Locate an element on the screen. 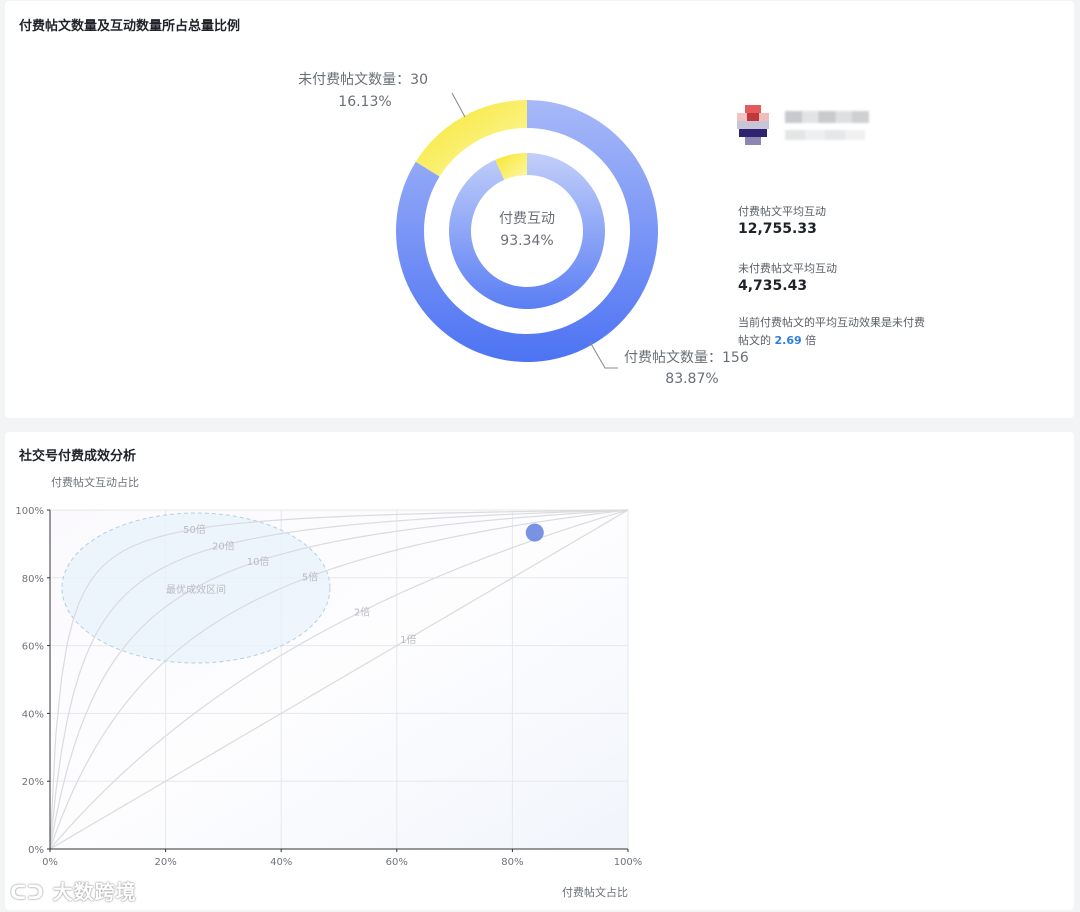 The height and width of the screenshot is (912, 1080). x-axis-title: 付费帖文占比 is located at coordinates (595, 892).